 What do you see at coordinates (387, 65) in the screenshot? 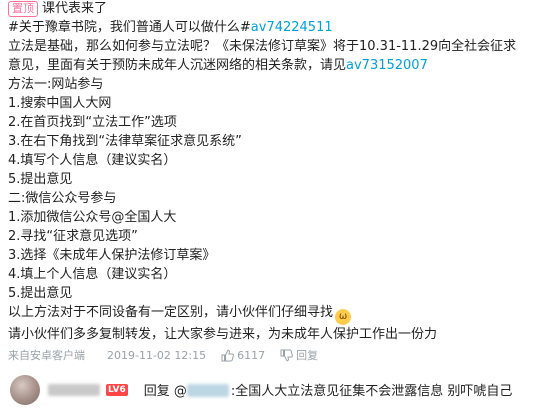
I see `video-link-av73152007: av73152007` at bounding box center [387, 65].